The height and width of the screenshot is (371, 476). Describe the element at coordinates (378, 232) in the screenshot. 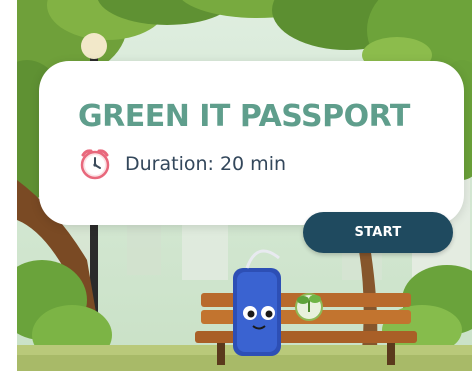

I see `start-button: START` at that location.